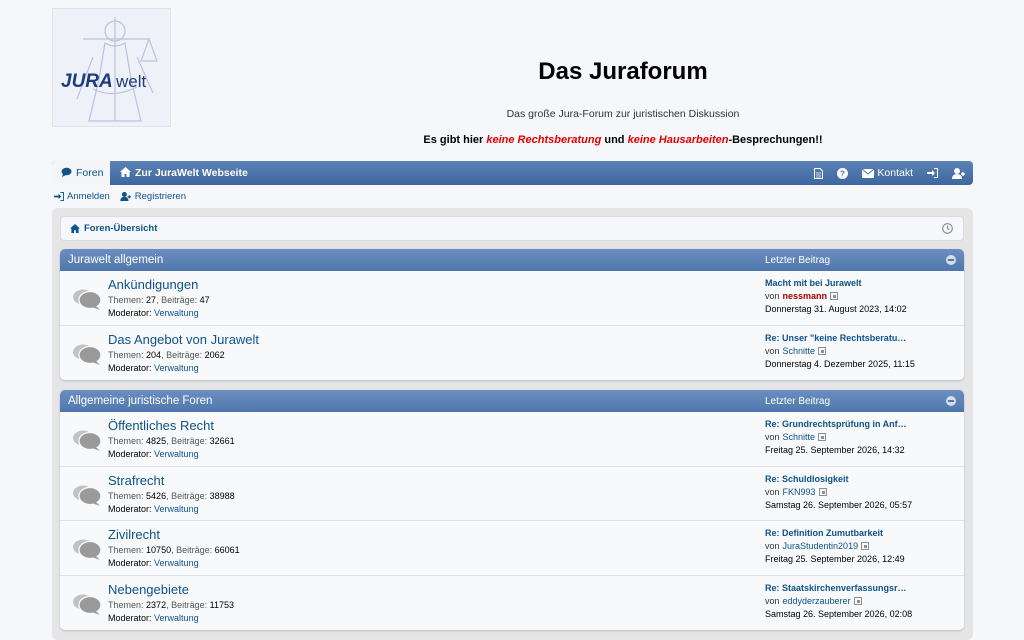 The image size is (1024, 640). What do you see at coordinates (115, 260) in the screenshot?
I see `category-title: Jurawelt allgemein` at bounding box center [115, 260].